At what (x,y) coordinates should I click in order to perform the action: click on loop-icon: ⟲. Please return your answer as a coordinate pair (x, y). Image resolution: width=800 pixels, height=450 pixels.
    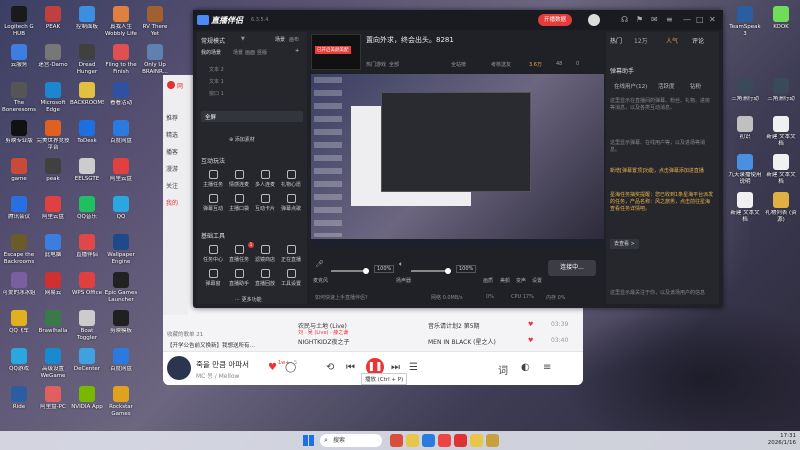
    Looking at the image, I should click on (330, 367).